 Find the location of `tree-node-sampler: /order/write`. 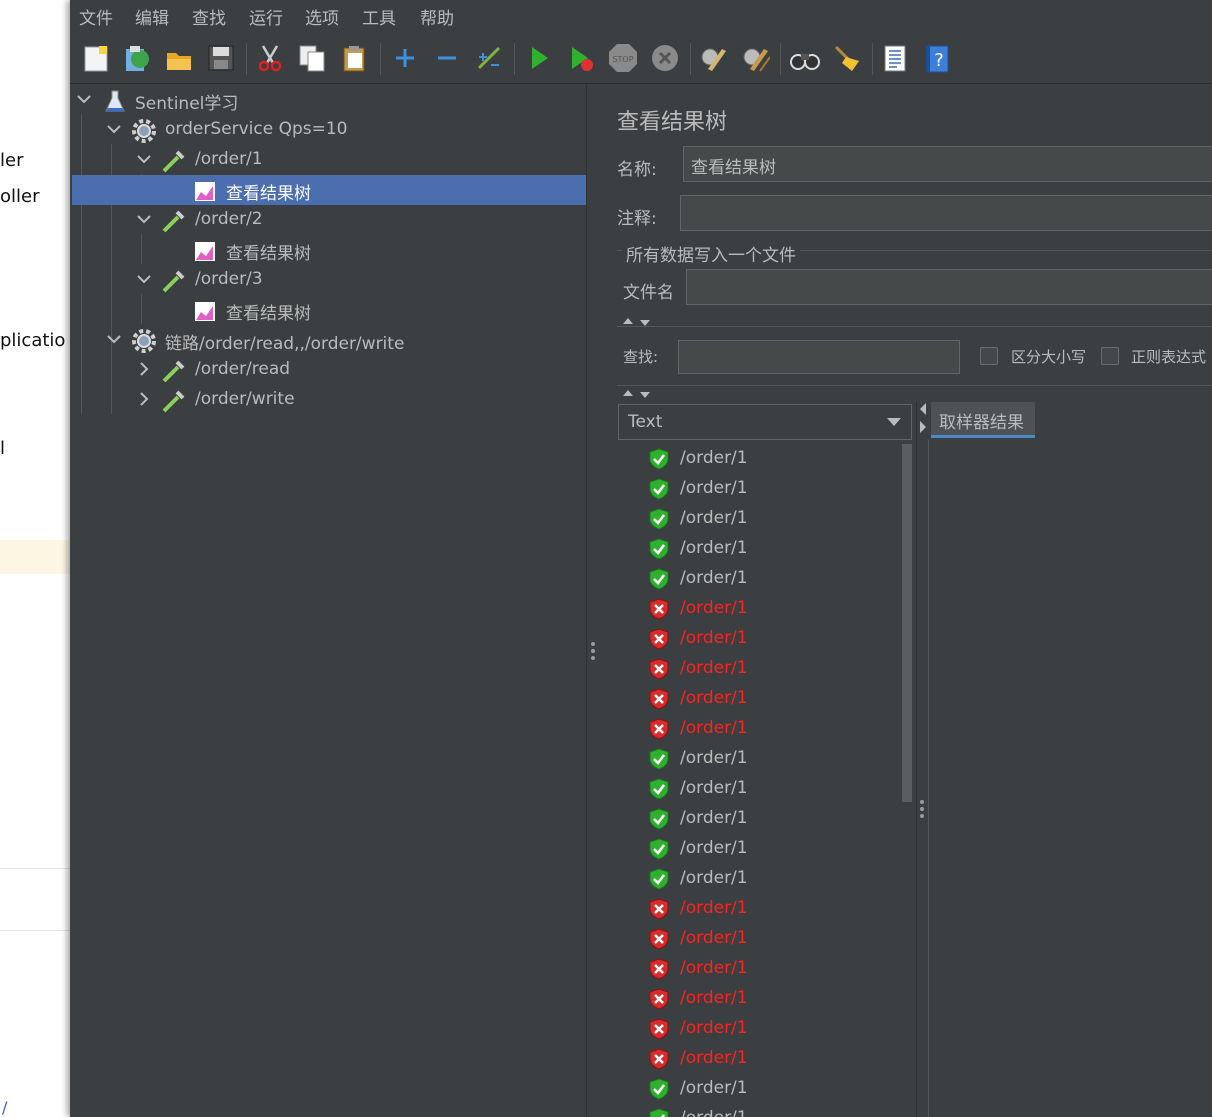

tree-node-sampler: /order/write is located at coordinates (329, 400).